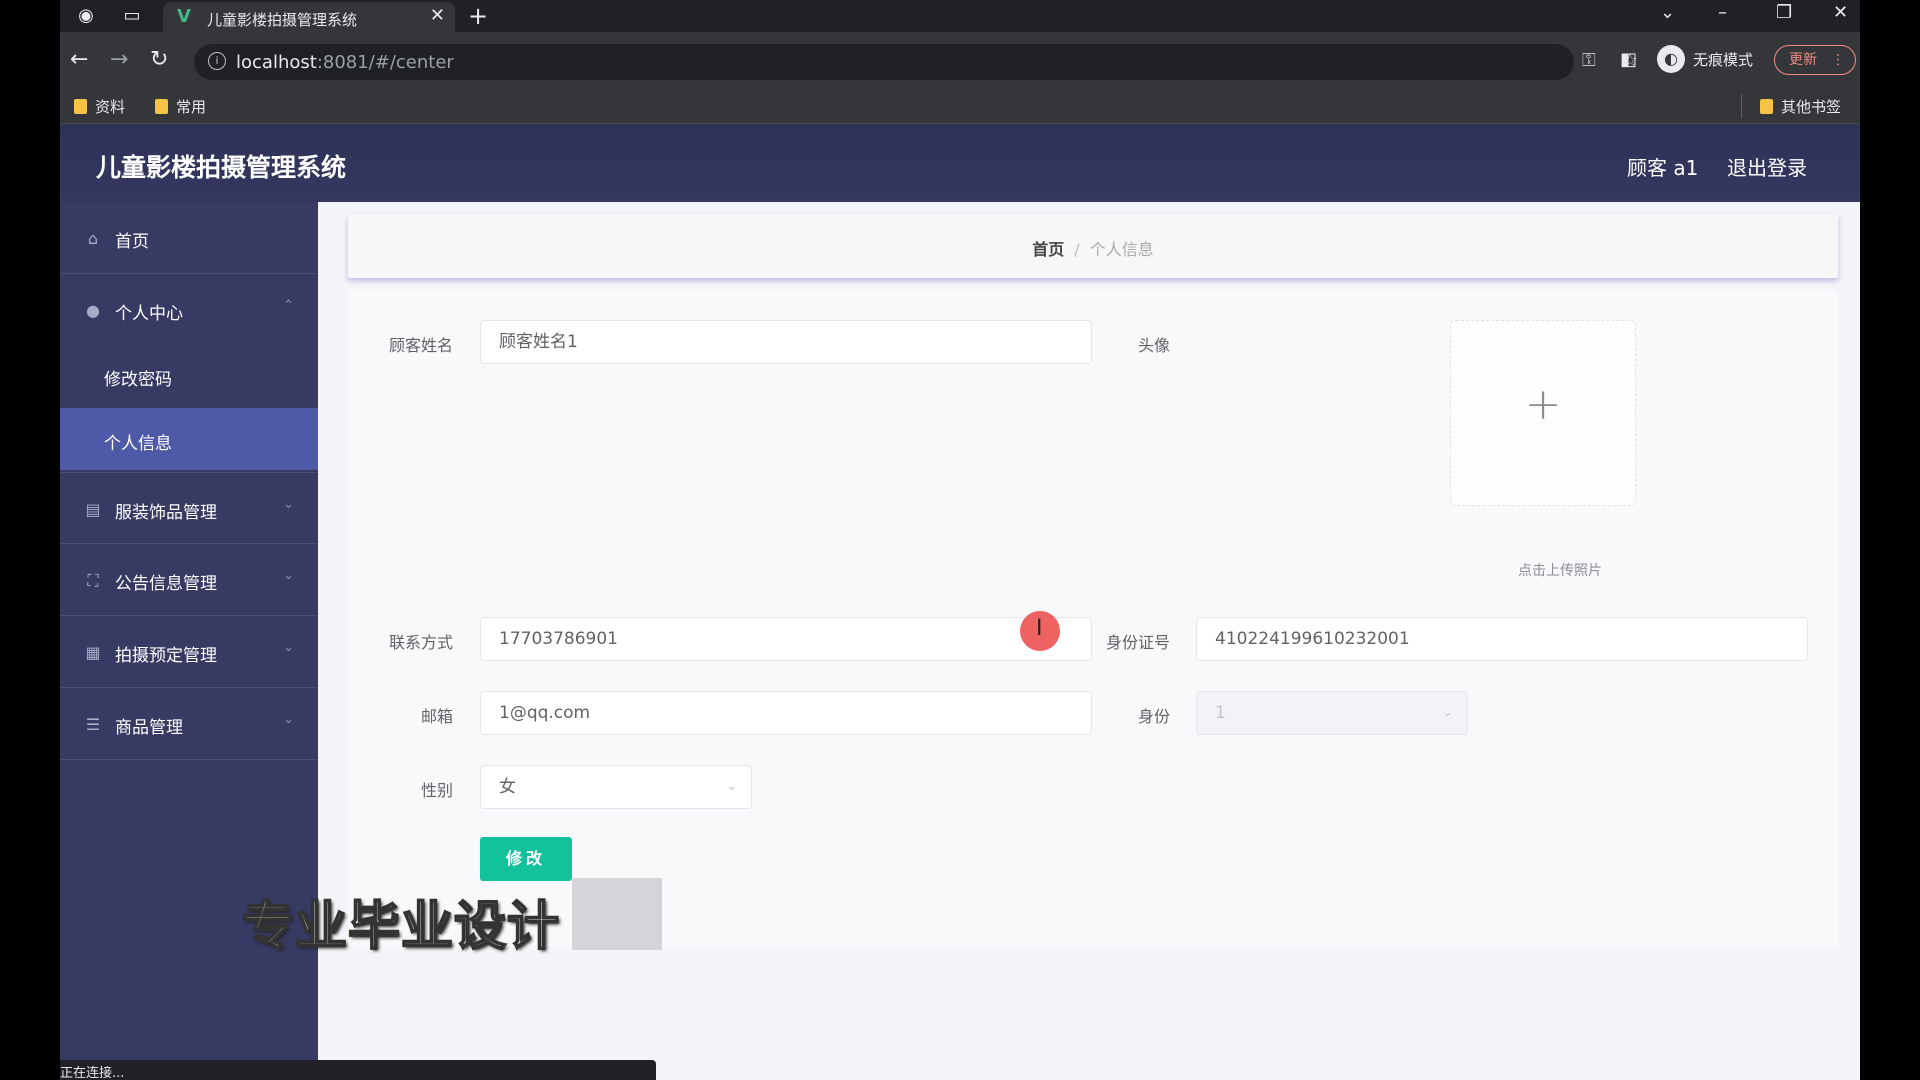 The height and width of the screenshot is (1080, 1920). Describe the element at coordinates (1722, 12) in the screenshot. I see `minimize-icon: –` at that location.